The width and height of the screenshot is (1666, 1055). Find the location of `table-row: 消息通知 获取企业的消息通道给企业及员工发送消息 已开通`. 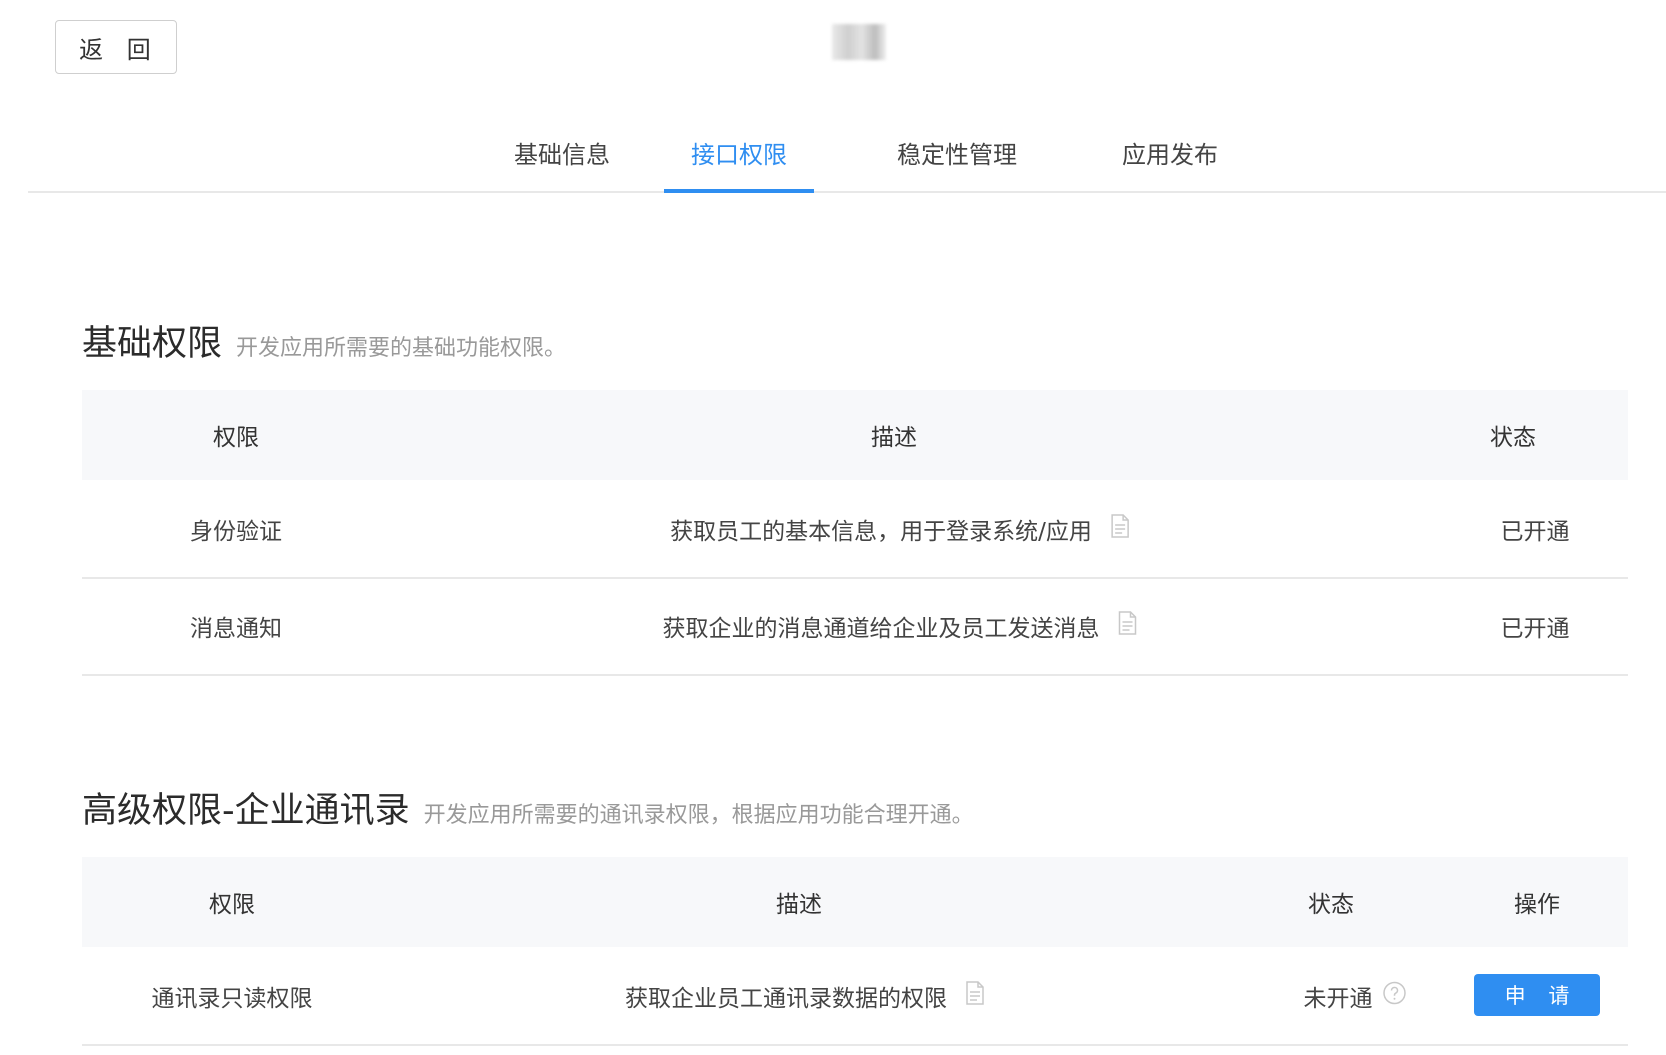

table-row: 消息通知 获取企业的消息通道给企业及员工发送消息 已开通 is located at coordinates (855, 627).